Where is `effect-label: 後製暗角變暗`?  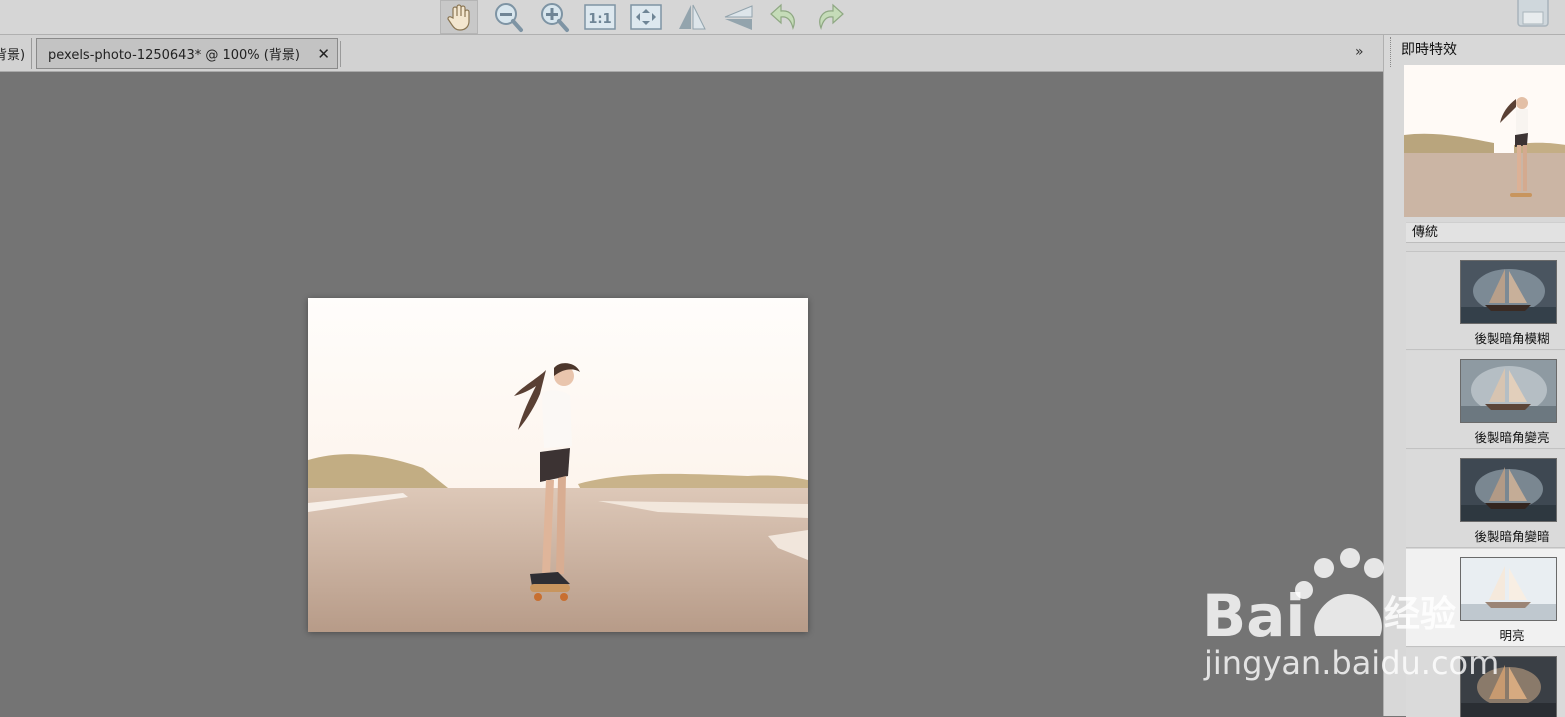
effect-label: 後製暗角變暗 is located at coordinates (1512, 536).